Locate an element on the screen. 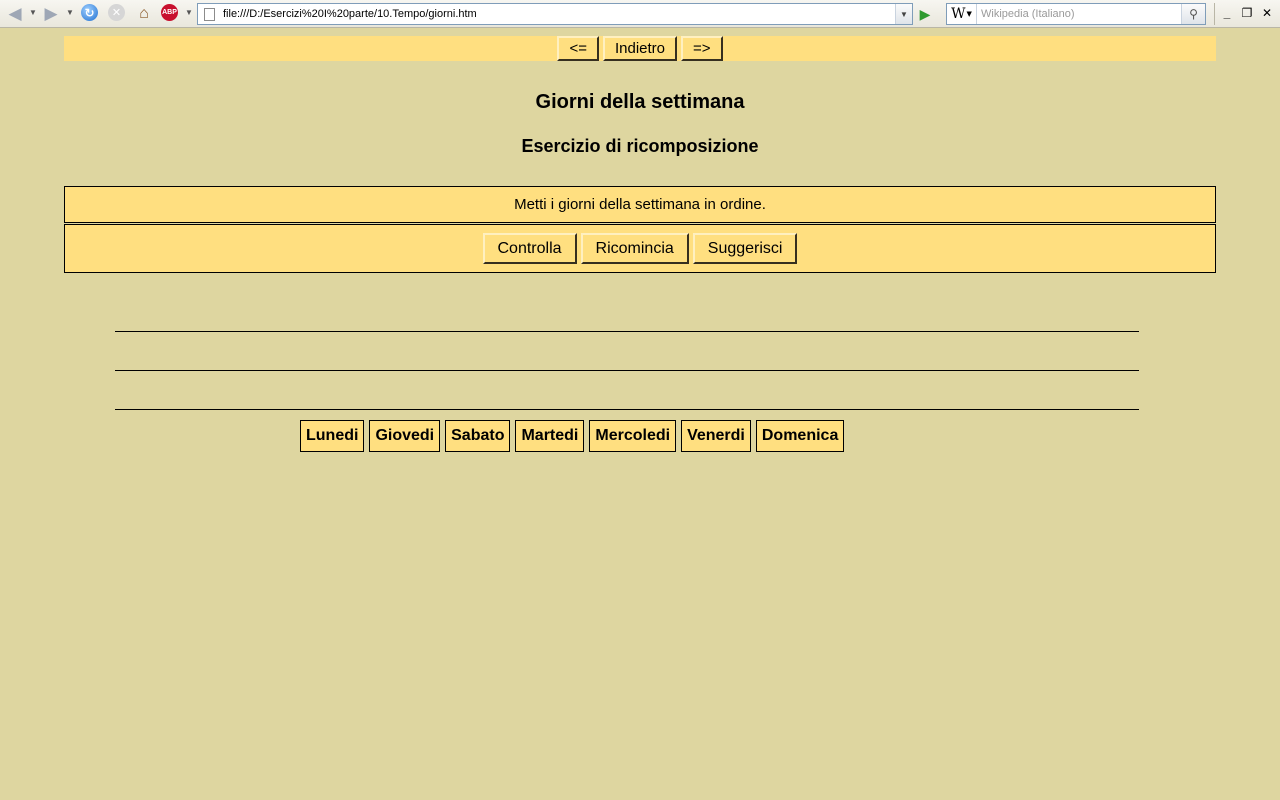 This screenshot has width=1280, height=800. next-page-button: => is located at coordinates (702, 48).